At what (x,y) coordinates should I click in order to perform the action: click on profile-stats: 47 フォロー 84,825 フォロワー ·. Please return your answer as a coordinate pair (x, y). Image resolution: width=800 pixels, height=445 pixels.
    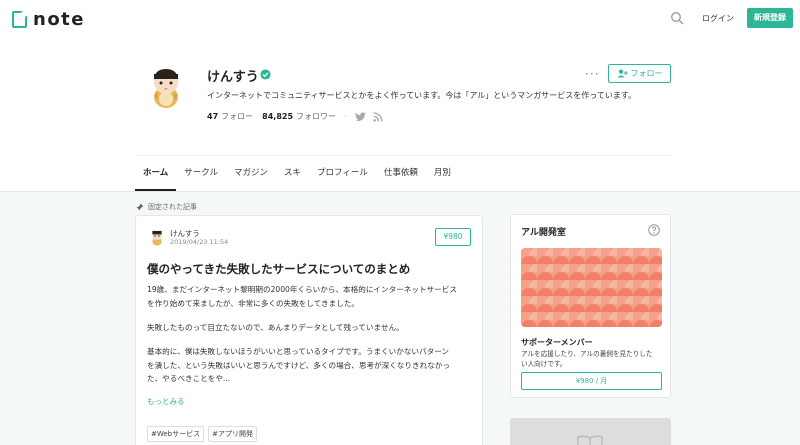
    Looking at the image, I should click on (295, 116).